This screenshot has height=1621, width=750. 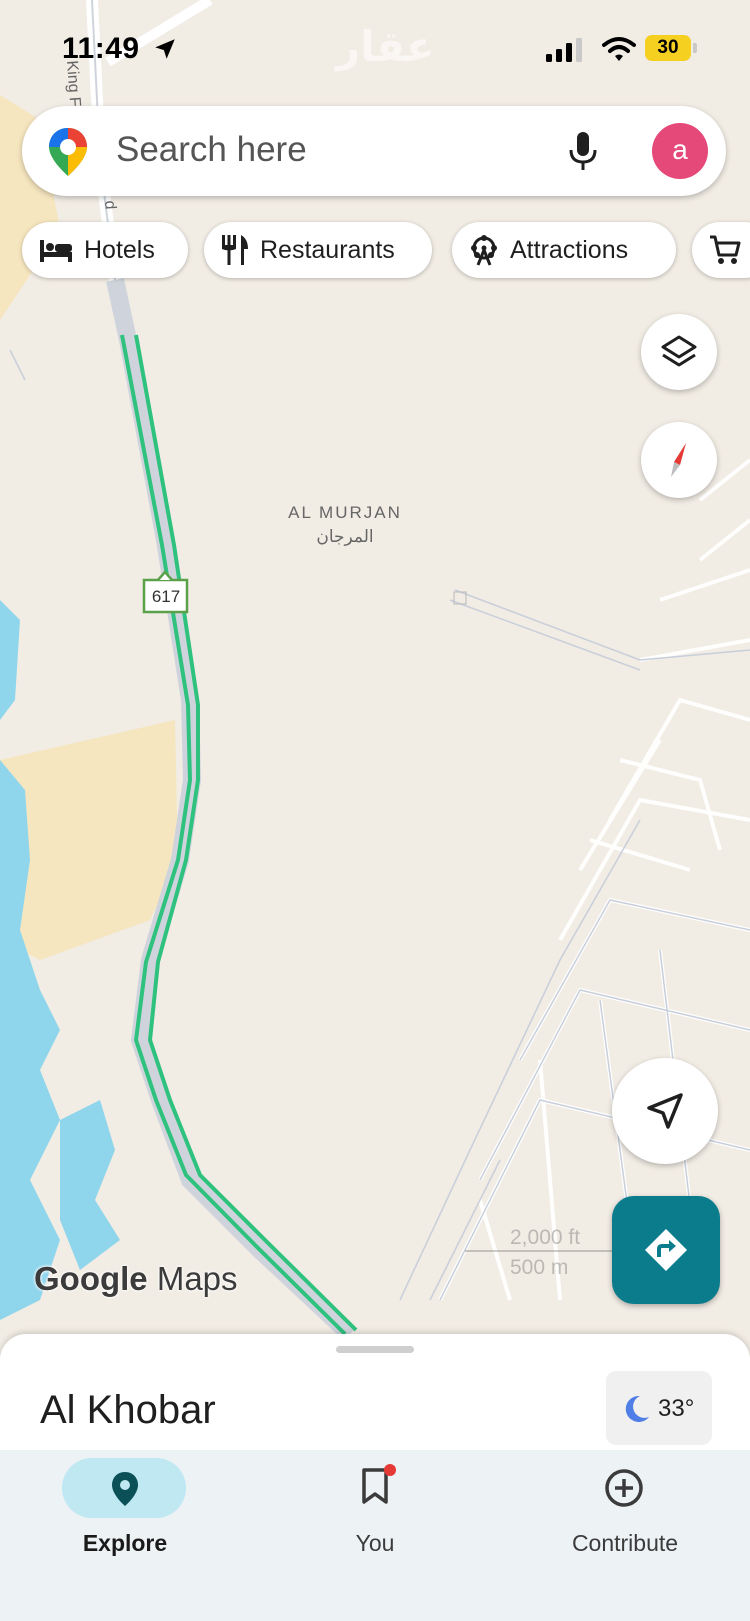 What do you see at coordinates (375, 1349) in the screenshot?
I see `sheet-drag-handle` at bounding box center [375, 1349].